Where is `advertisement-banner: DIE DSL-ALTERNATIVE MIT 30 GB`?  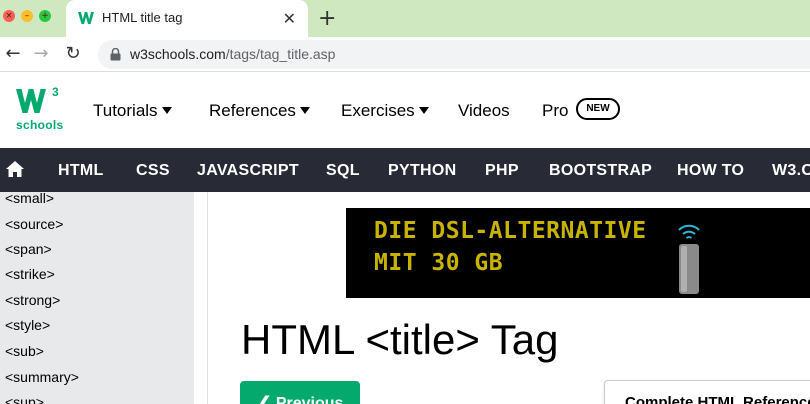
advertisement-banner: DIE DSL-ALTERNATIVE MIT 30 GB is located at coordinates (578, 253).